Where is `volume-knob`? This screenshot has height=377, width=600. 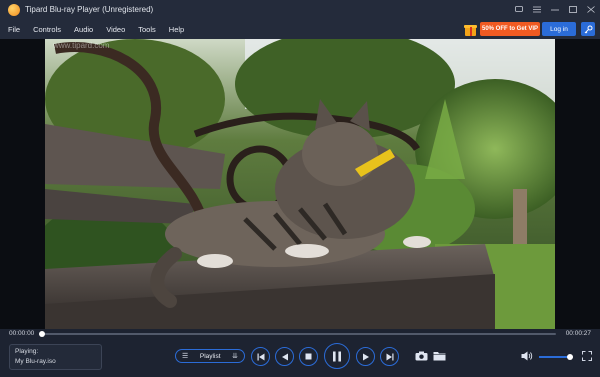
volume-knob is located at coordinates (569, 357).